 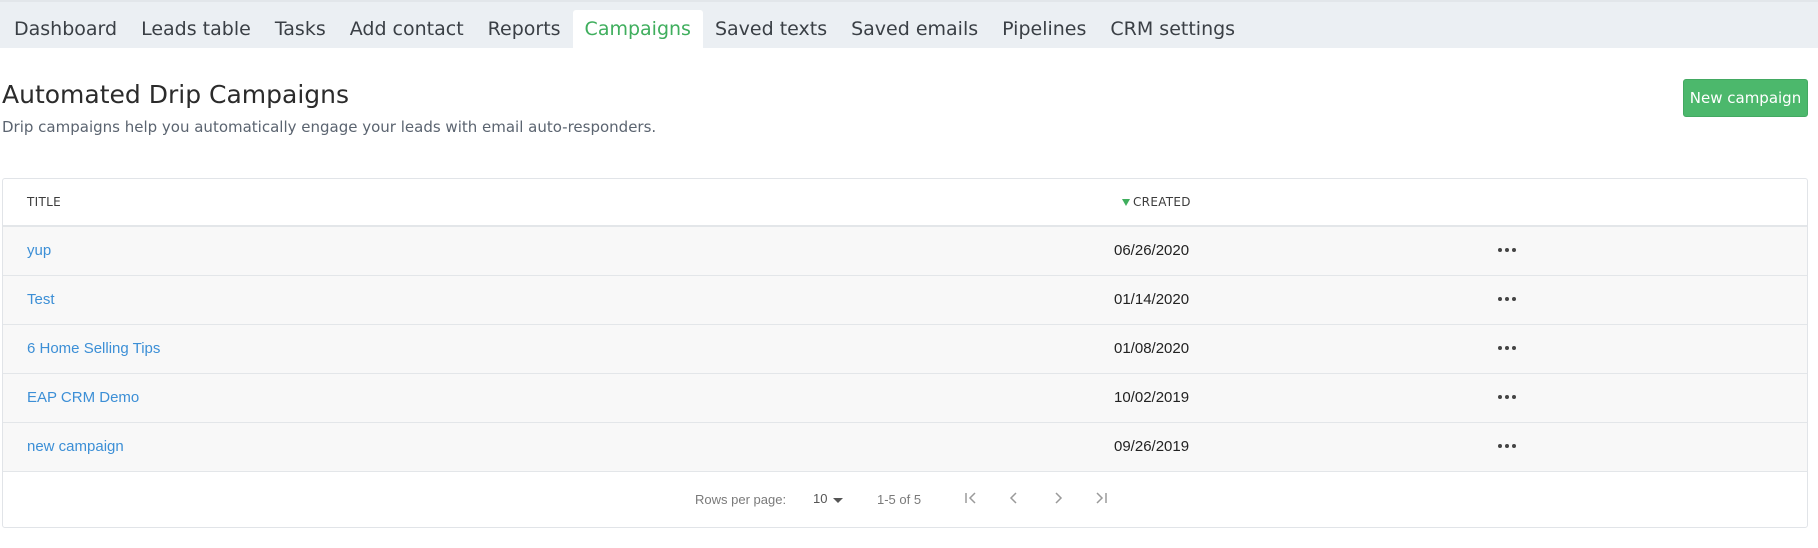 I want to click on campaign-created-date: 10/02/2019, so click(x=1152, y=397).